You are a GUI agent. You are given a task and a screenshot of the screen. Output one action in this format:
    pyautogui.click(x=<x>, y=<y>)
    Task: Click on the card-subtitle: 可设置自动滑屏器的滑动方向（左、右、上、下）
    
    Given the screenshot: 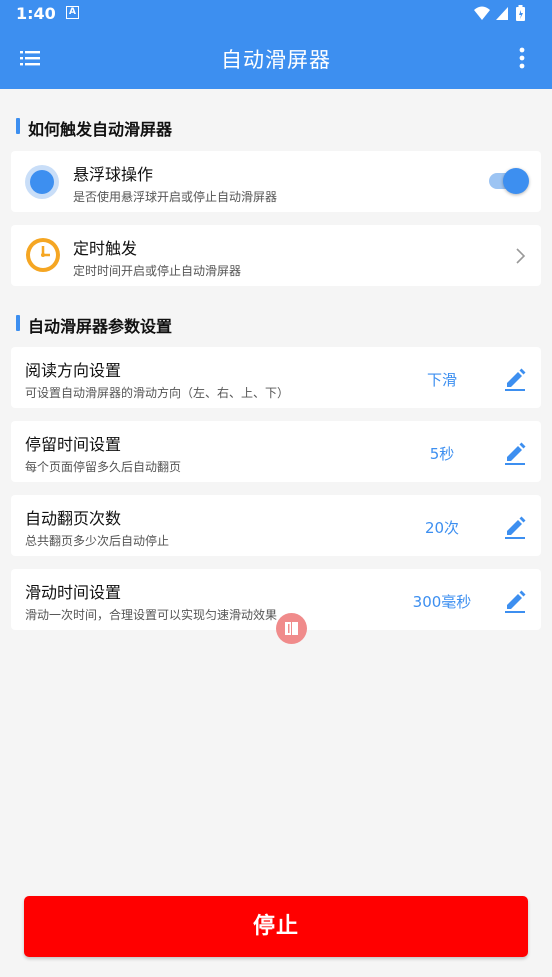 What is the action you would take?
    pyautogui.click(x=157, y=393)
    